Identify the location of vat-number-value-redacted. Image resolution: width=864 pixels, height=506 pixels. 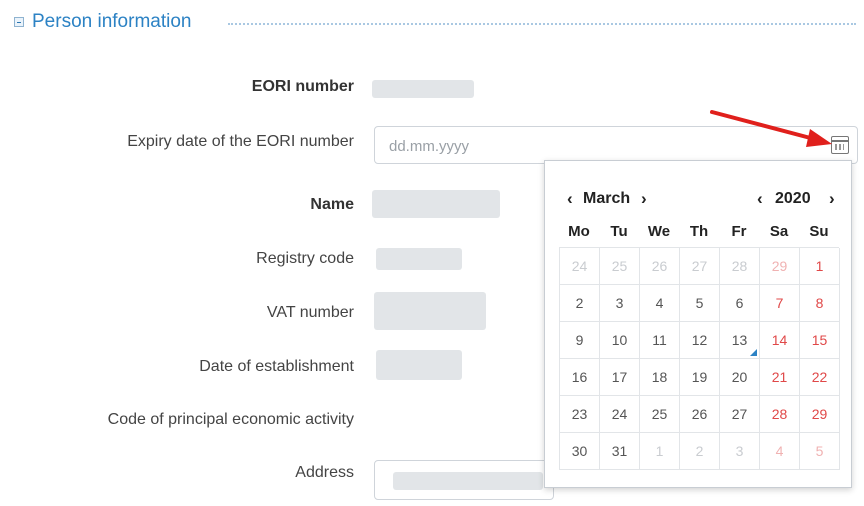
(430, 311).